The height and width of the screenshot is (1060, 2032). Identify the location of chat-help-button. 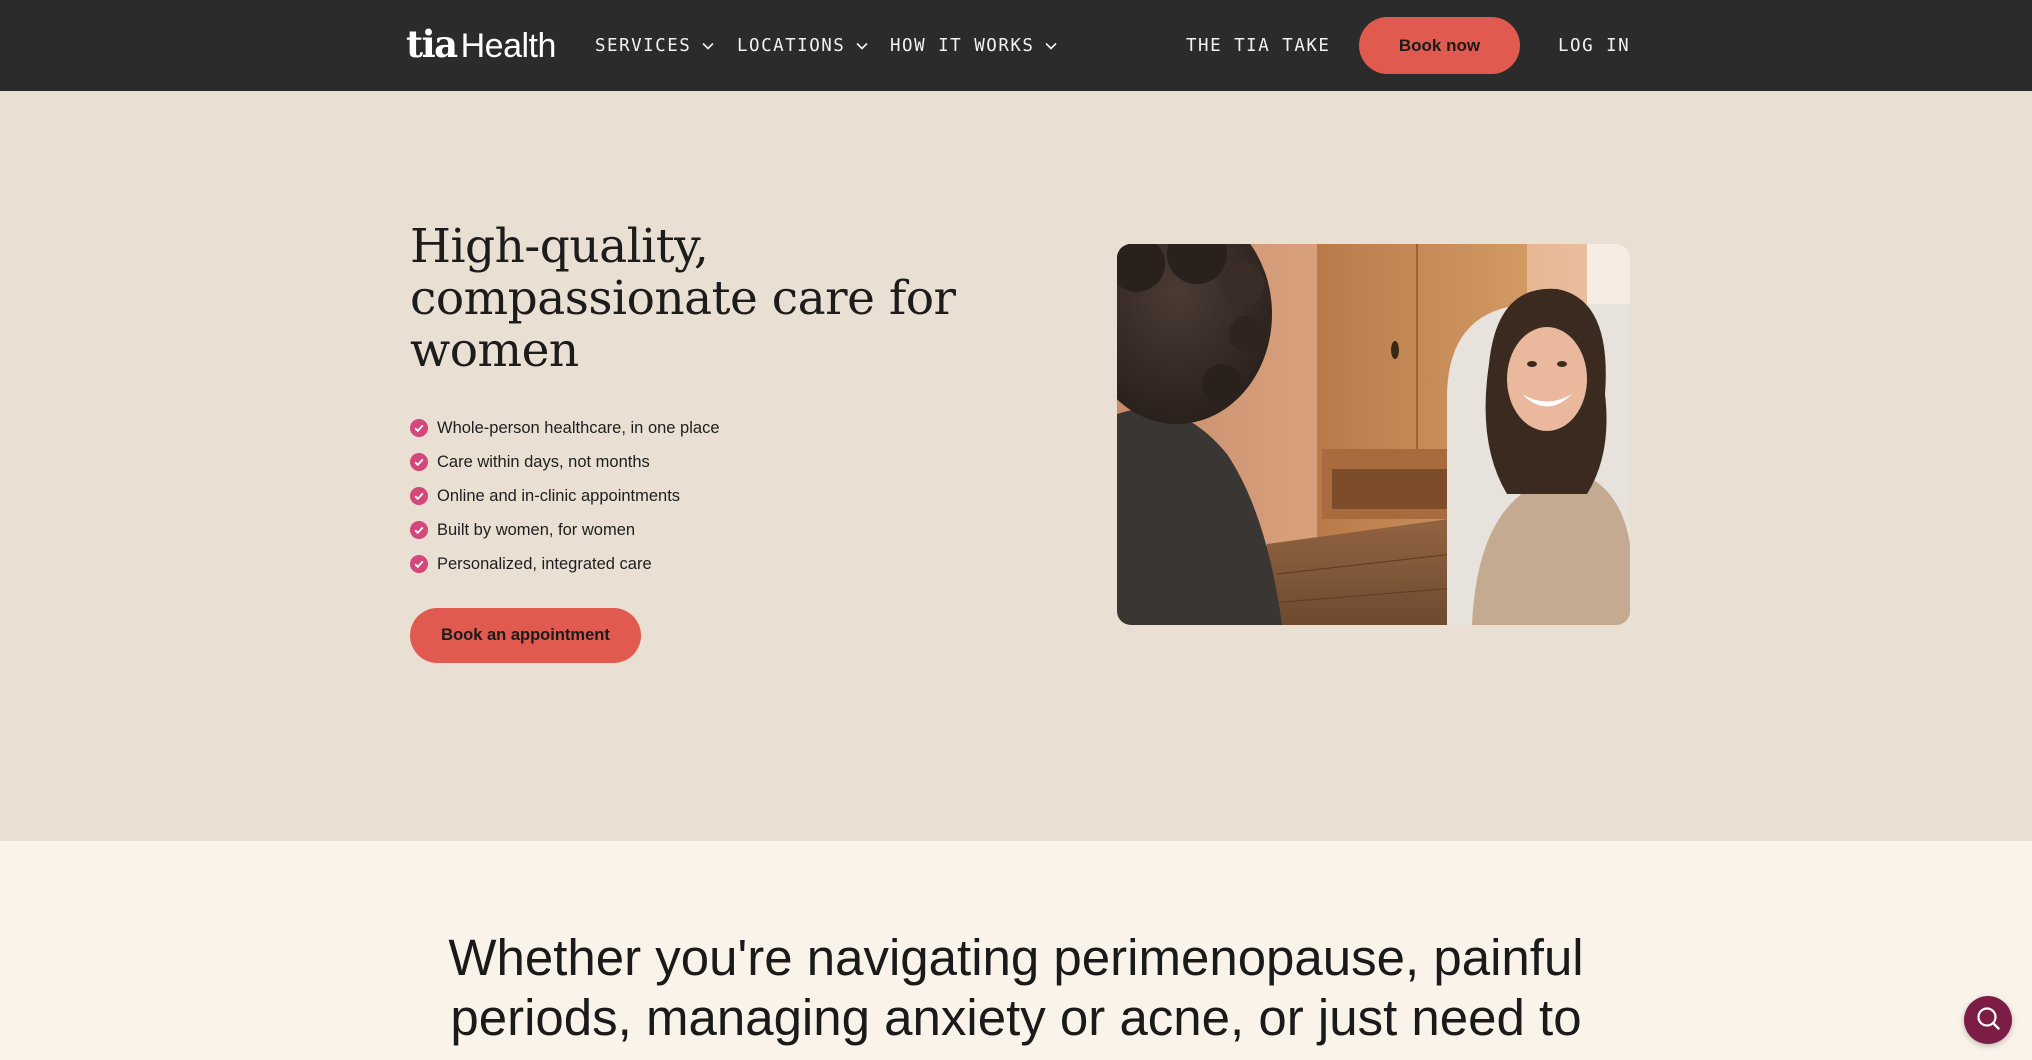
(1988, 1020).